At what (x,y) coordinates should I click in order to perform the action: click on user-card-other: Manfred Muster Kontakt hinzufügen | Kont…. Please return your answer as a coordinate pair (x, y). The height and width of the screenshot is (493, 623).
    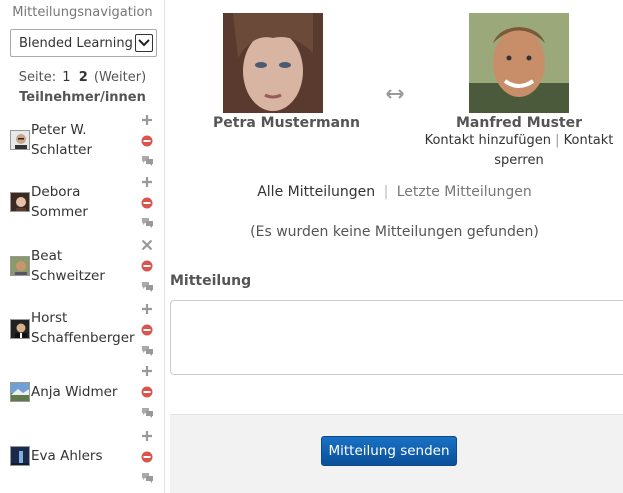
    Looking at the image, I should click on (519, 92).